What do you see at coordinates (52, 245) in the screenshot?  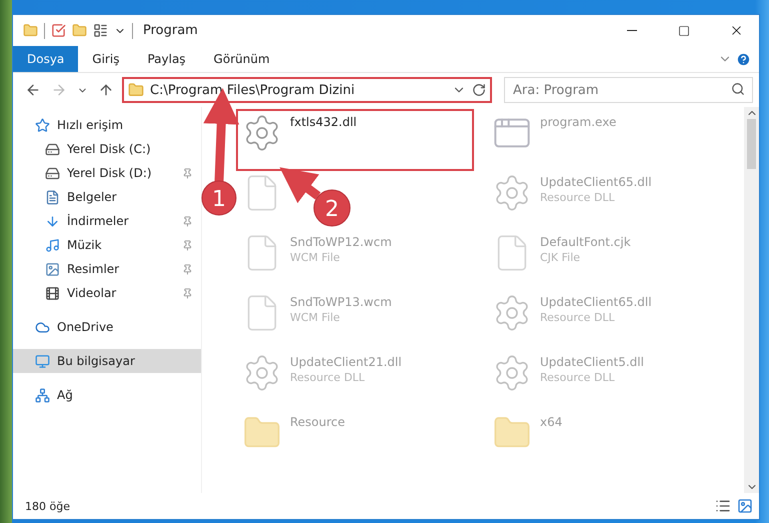 I see `music-note-icon` at bounding box center [52, 245].